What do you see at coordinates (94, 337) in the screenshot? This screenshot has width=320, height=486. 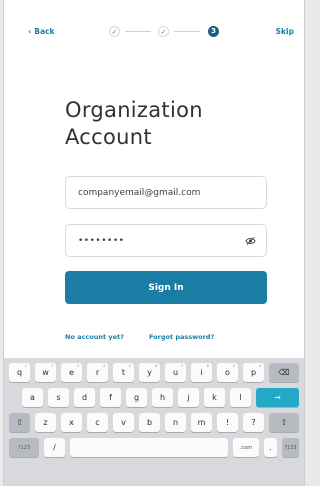 I see `no-account-link: No account yet?` at bounding box center [94, 337].